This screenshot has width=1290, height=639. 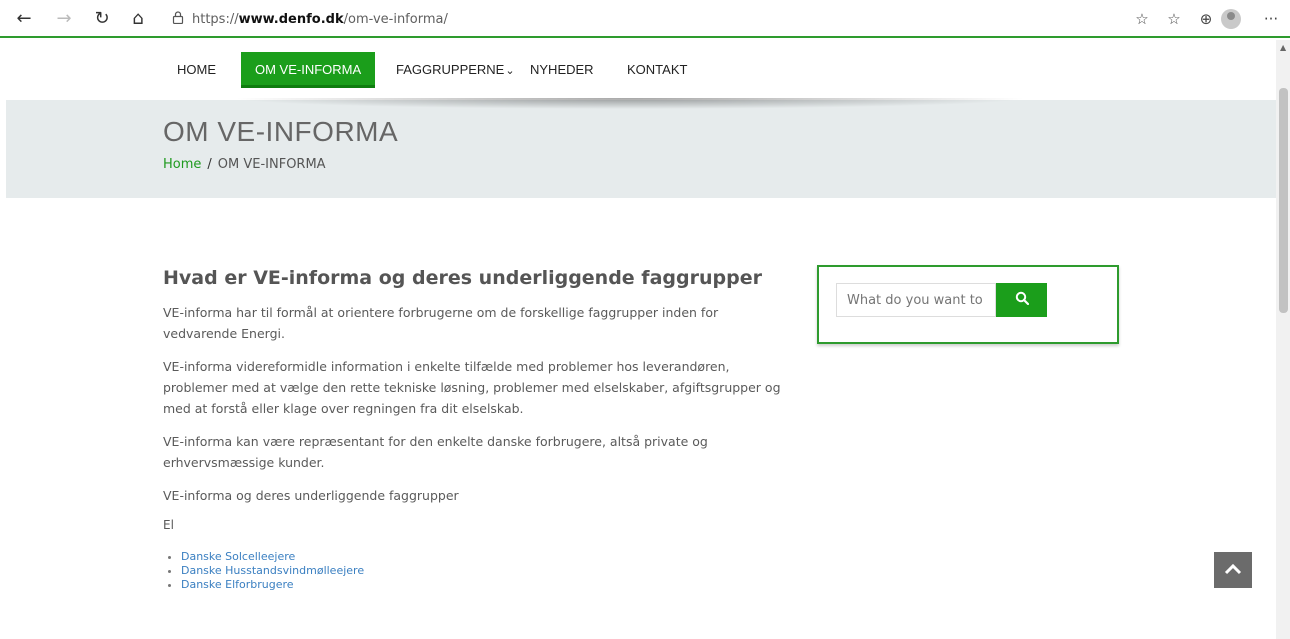 I want to click on chevron-up-icon, so click(x=1233, y=569).